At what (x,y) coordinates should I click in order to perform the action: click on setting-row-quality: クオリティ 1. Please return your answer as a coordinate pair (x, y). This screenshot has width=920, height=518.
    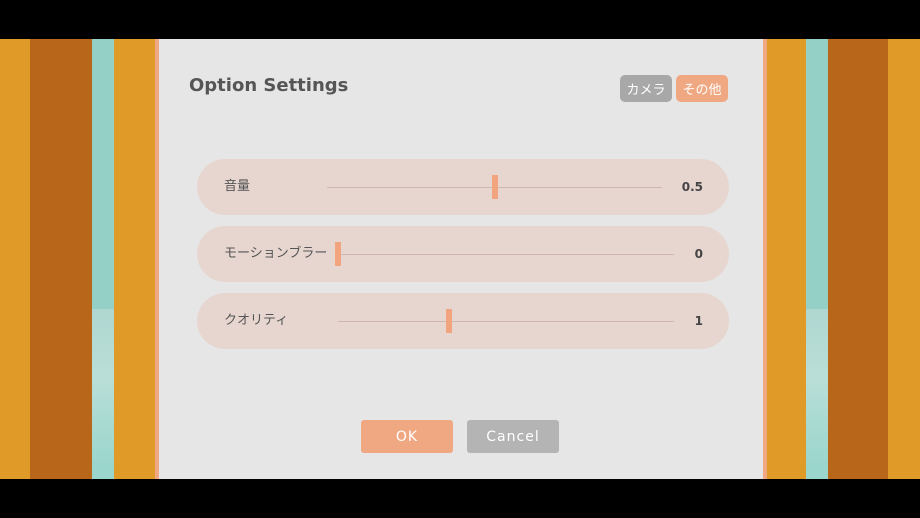
    Looking at the image, I should click on (463, 321).